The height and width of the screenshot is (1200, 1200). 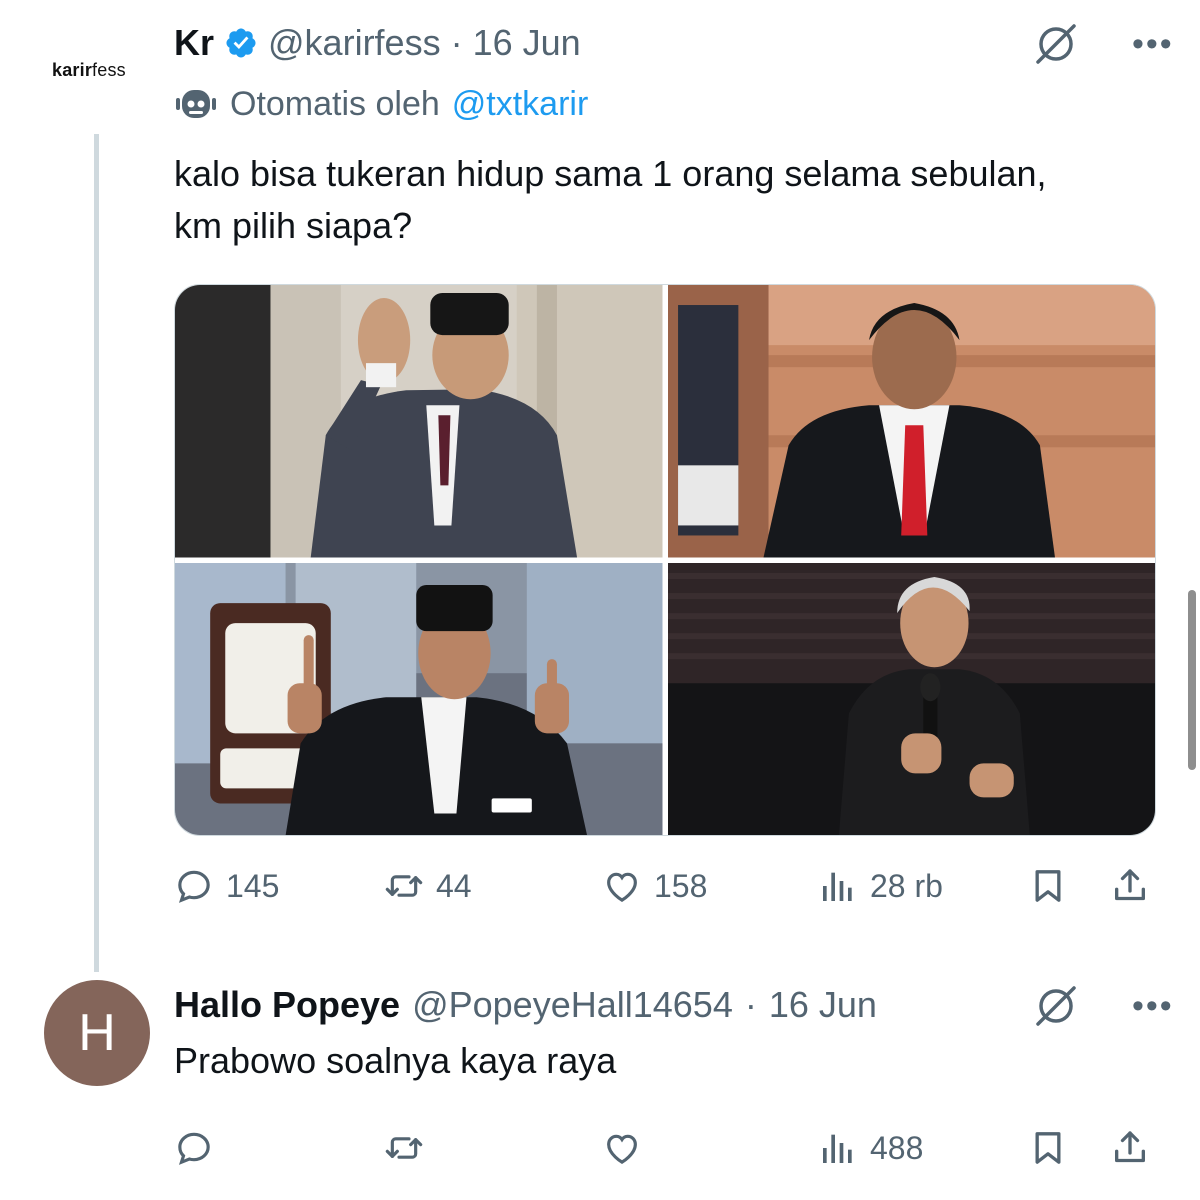 I want to click on reply-views-button: 488, so click(x=923, y=1148).